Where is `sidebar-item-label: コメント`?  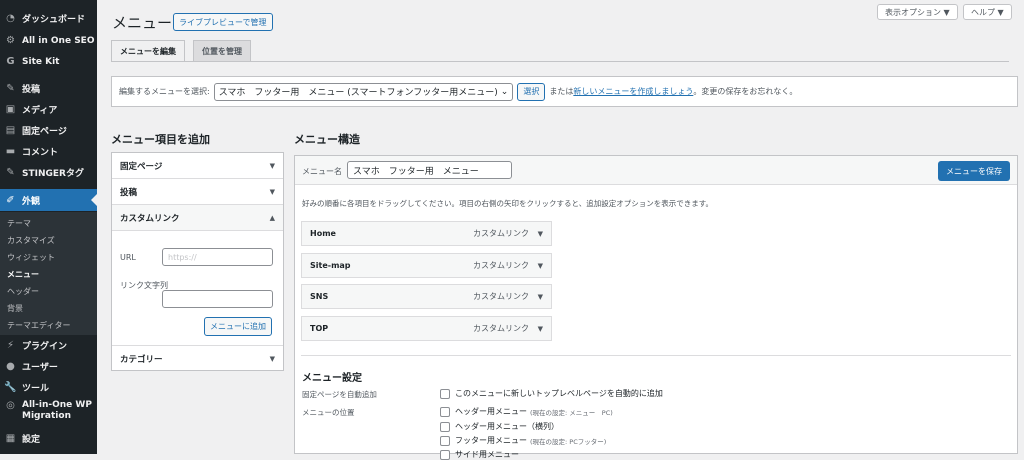 sidebar-item-label: コメント is located at coordinates (40, 153).